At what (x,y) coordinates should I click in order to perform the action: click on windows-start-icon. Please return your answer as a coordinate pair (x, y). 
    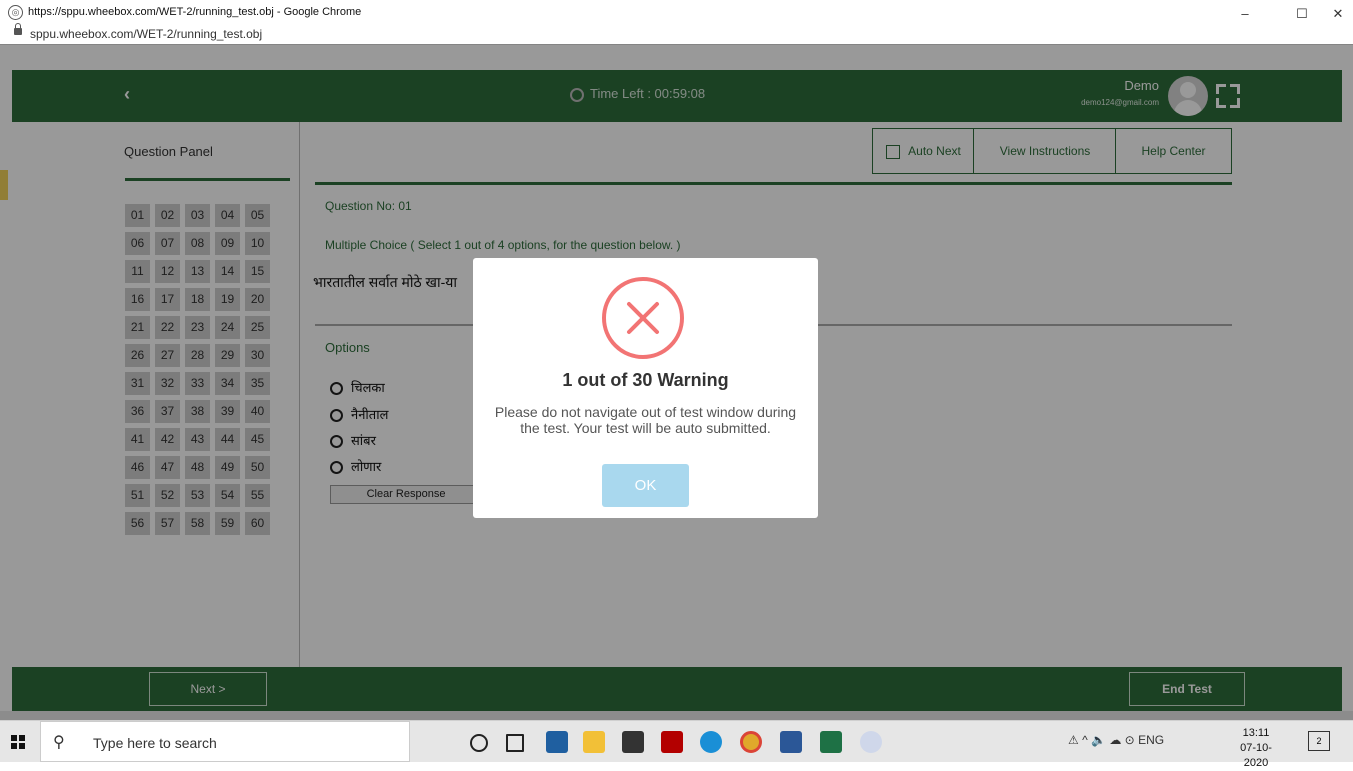
    Looking at the image, I should click on (18, 742).